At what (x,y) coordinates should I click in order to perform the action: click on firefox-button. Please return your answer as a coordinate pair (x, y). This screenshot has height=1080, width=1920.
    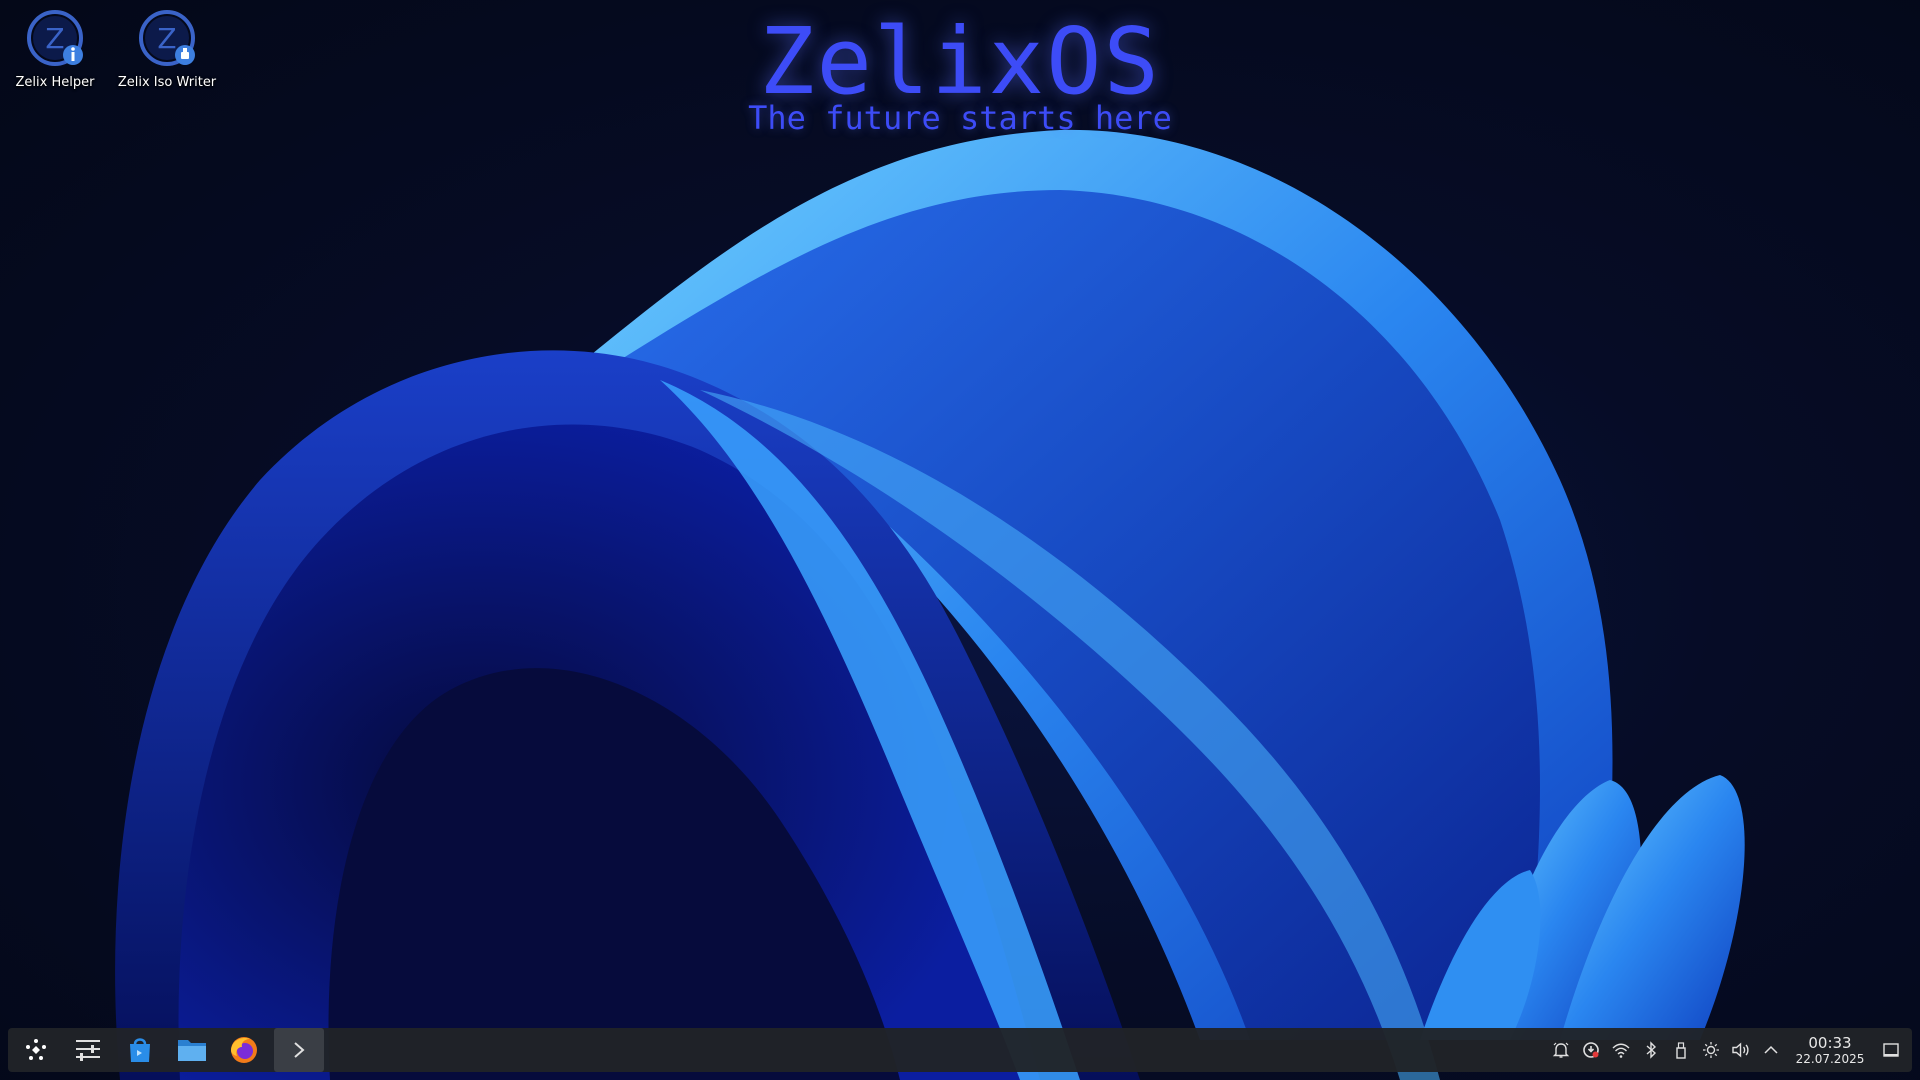
    Looking at the image, I should click on (244, 1050).